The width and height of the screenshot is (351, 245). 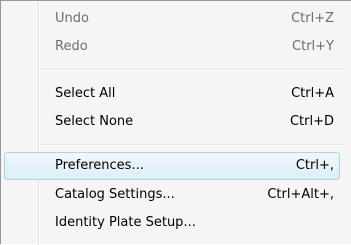 What do you see at coordinates (172, 94) in the screenshot?
I see `menu-item-select-all: Select All Ctrl+A` at bounding box center [172, 94].